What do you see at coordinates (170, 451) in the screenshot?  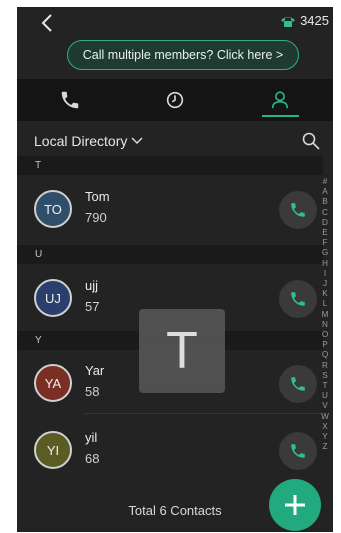 I see `contact-row: YI yil 68` at bounding box center [170, 451].